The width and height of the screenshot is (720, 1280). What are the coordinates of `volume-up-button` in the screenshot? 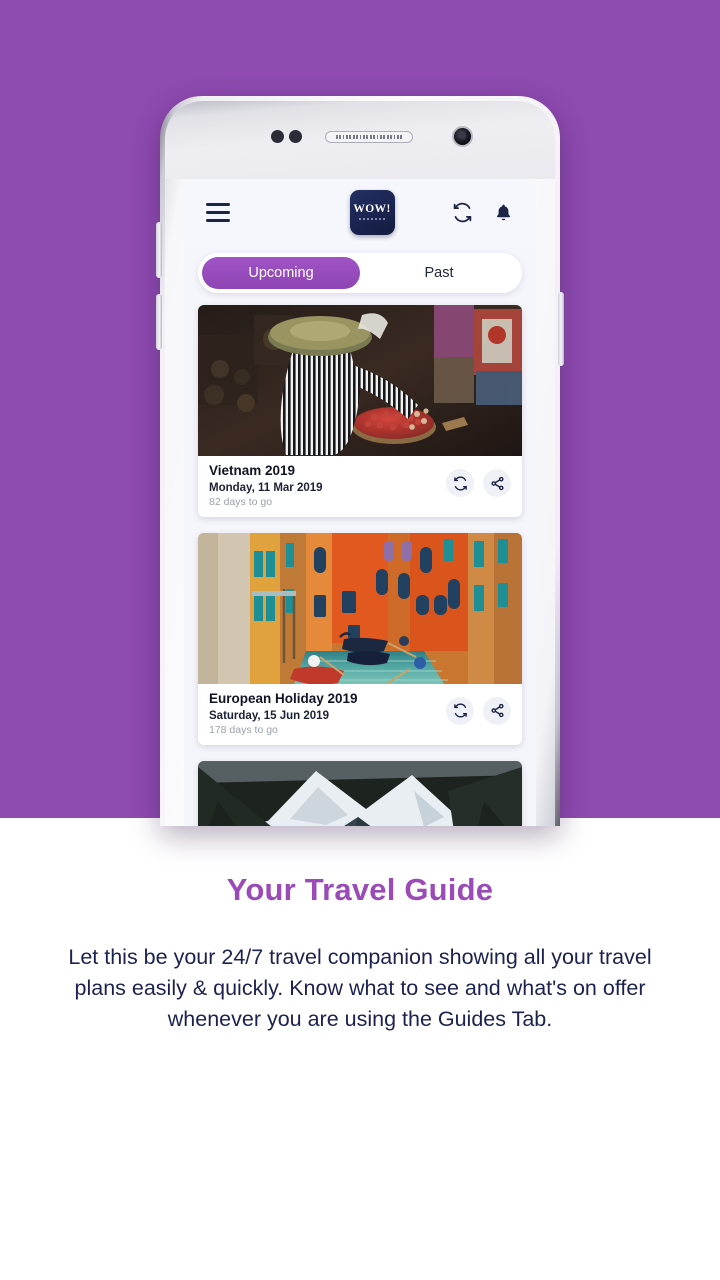 It's located at (159, 250).